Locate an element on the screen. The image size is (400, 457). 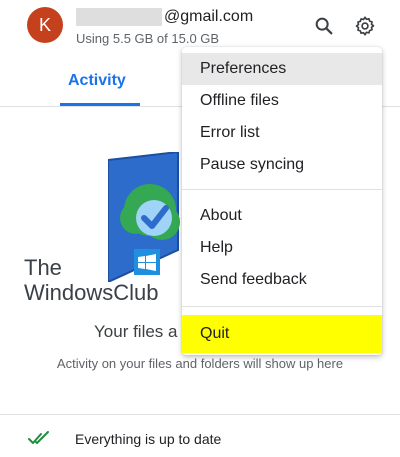
menu-item-about: About is located at coordinates (282, 216).